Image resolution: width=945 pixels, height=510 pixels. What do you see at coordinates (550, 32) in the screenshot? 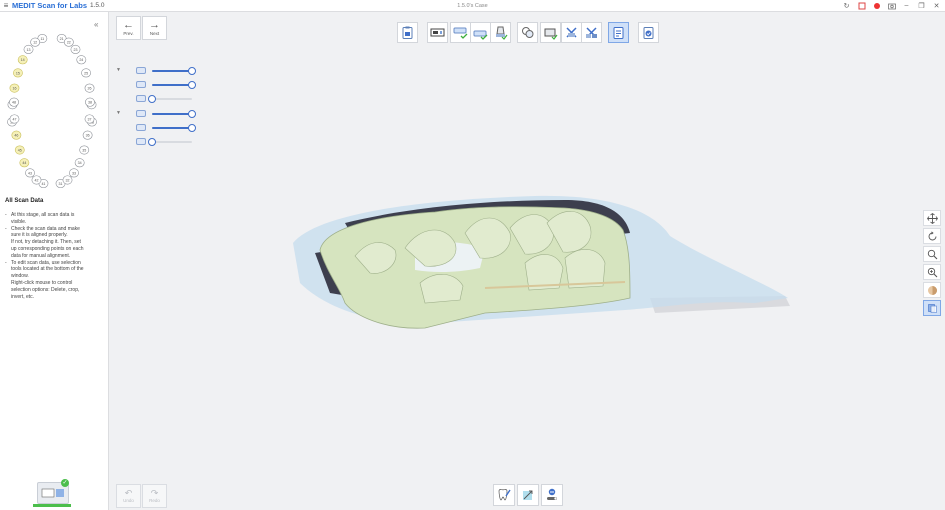
I see `scan-check-tool` at bounding box center [550, 32].